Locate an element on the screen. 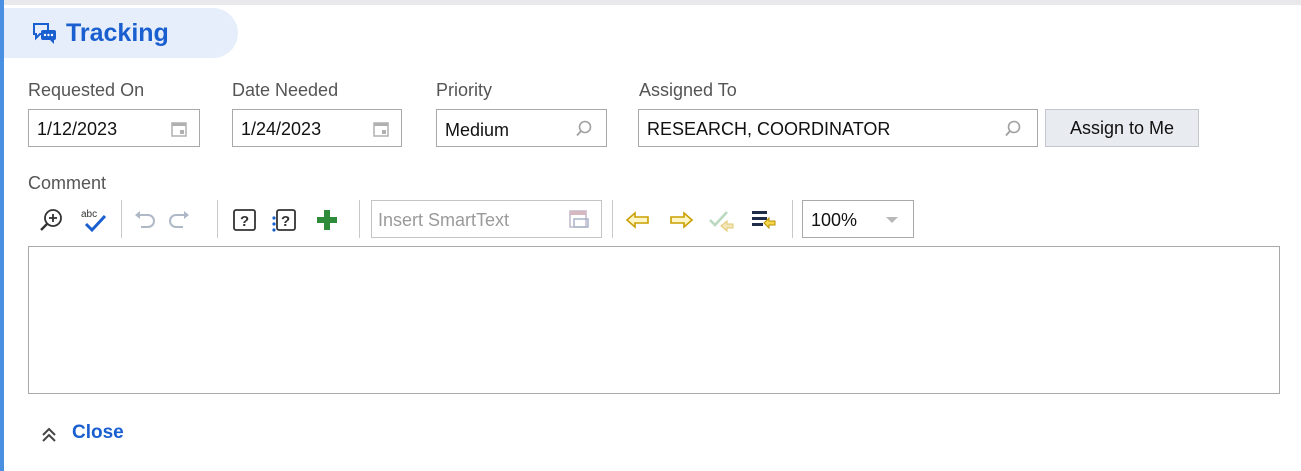  requested-on-field: 1/12/2023 is located at coordinates (114, 128).